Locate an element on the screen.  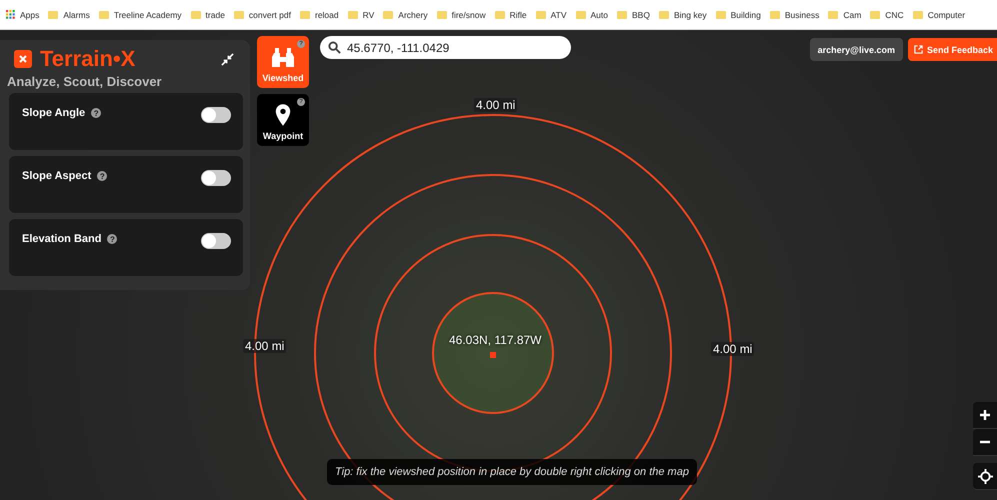
bookmark-link: convert pdf is located at coordinates (262, 15).